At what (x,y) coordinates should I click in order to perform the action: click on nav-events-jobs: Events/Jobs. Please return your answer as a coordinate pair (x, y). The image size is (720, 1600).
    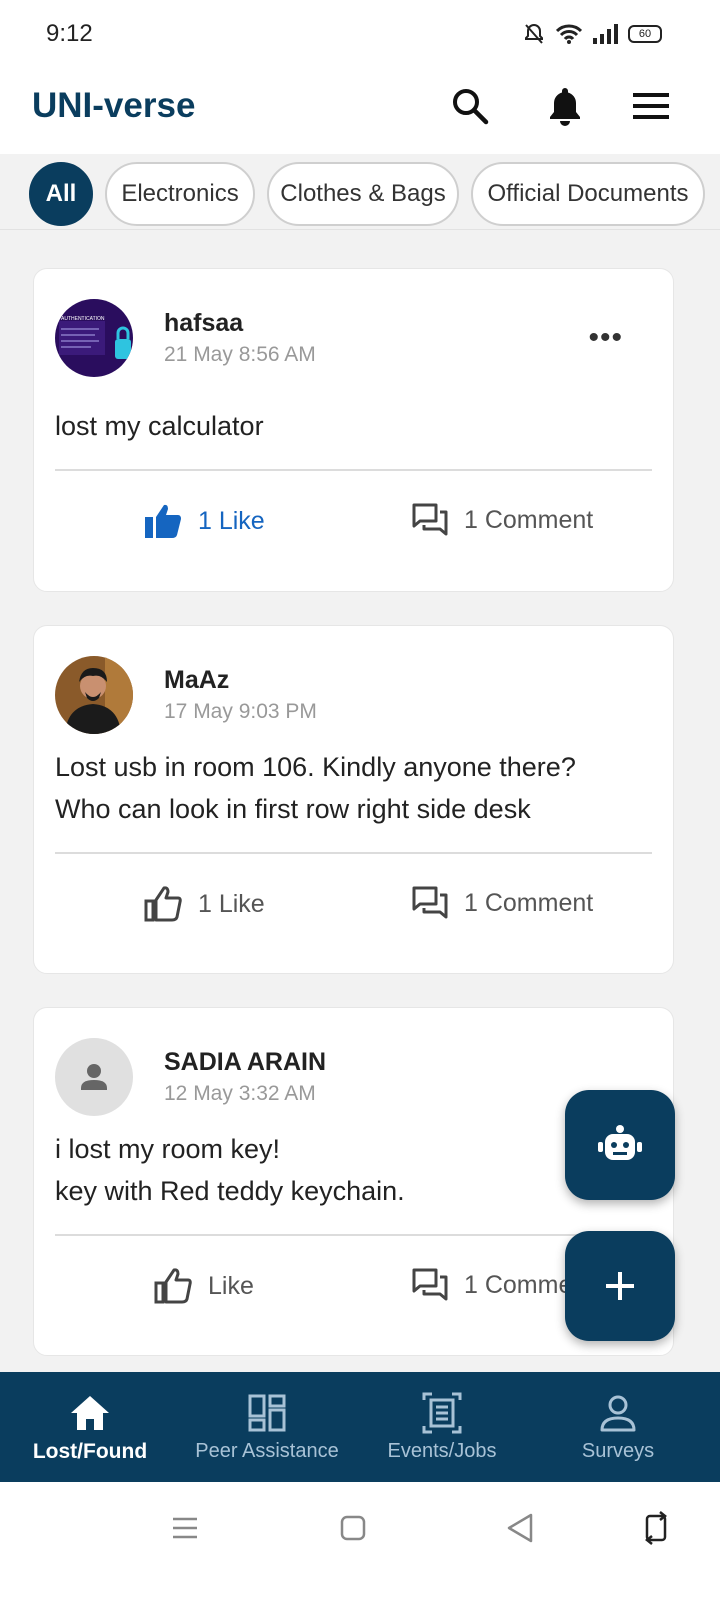
    Looking at the image, I should click on (442, 1427).